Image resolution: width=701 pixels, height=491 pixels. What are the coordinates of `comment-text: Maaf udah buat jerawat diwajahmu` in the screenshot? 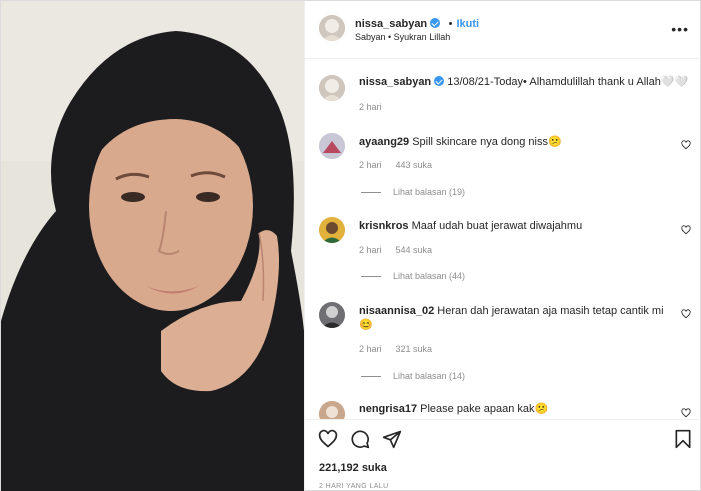 It's located at (497, 226).